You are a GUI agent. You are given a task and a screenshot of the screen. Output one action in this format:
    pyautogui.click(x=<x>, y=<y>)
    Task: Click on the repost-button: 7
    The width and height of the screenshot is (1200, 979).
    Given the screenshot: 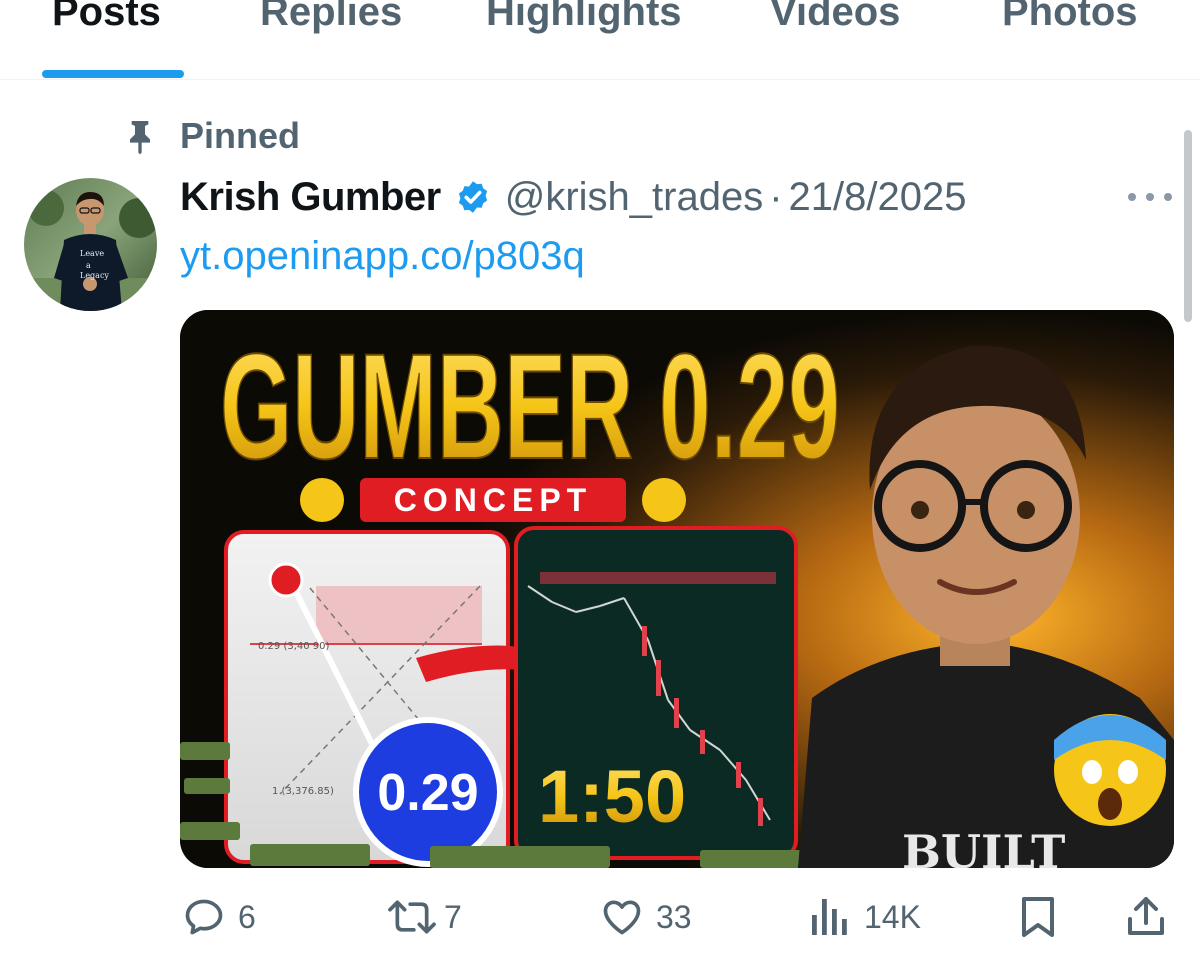 What is the action you would take?
    pyautogui.click(x=424, y=917)
    